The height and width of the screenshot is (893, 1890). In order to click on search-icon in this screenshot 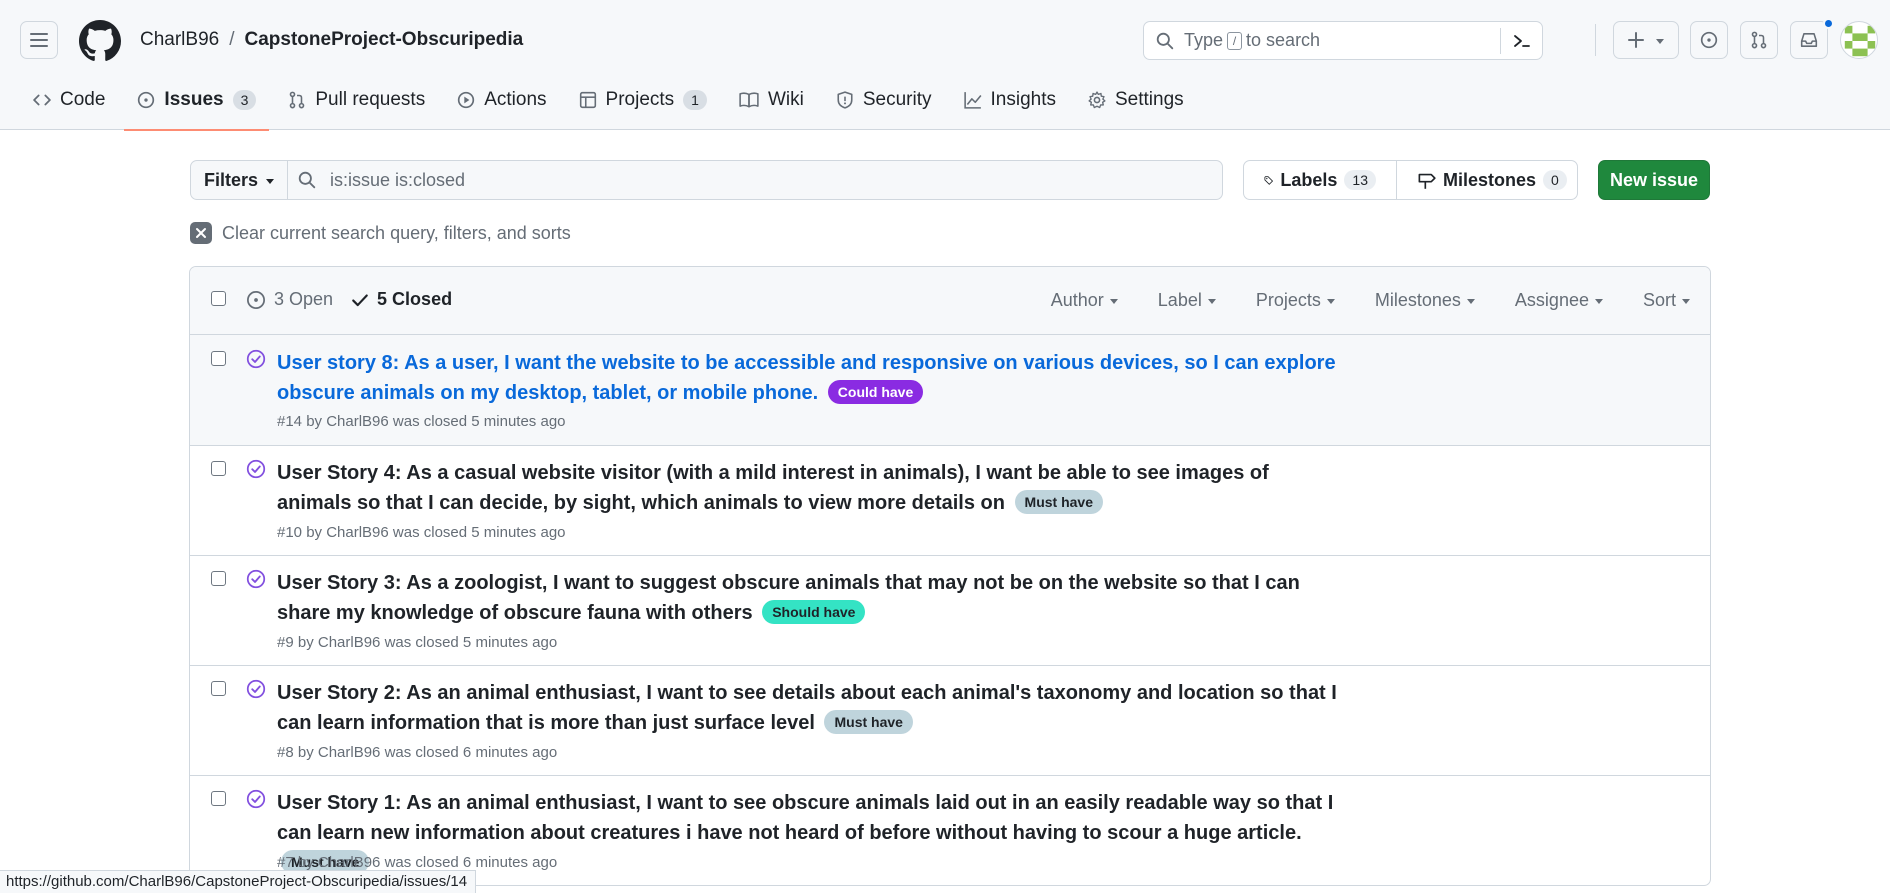, I will do `click(307, 180)`.